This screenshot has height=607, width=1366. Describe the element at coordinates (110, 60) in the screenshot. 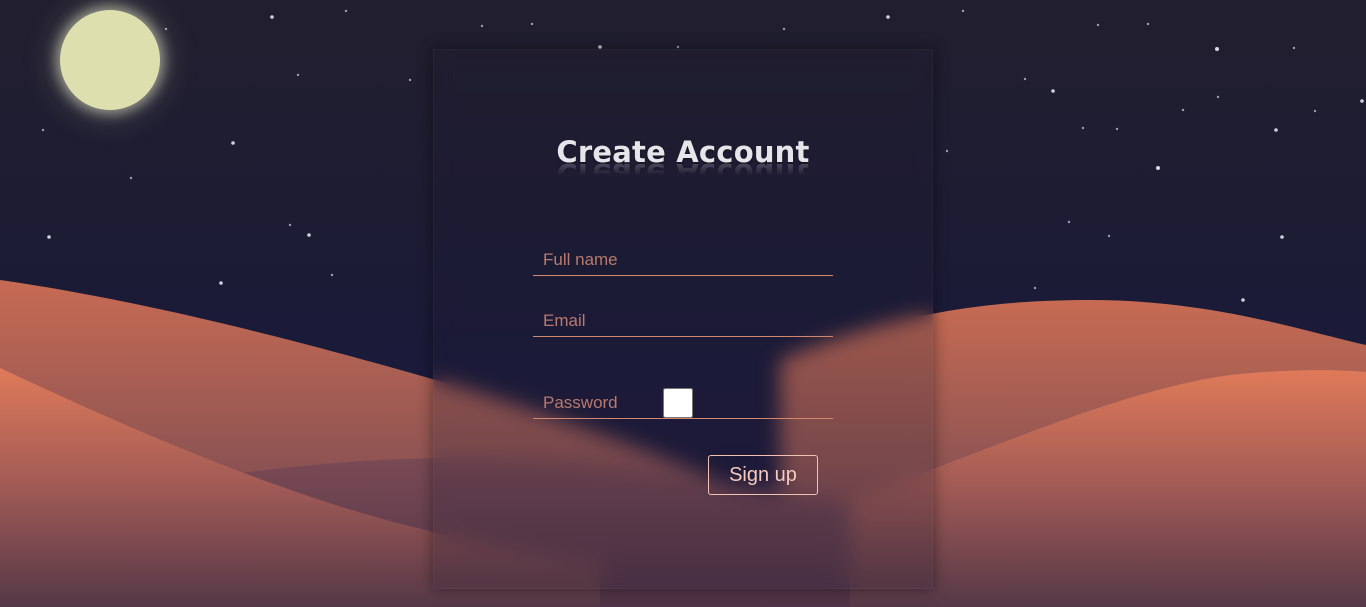

I see `moon-icon` at that location.